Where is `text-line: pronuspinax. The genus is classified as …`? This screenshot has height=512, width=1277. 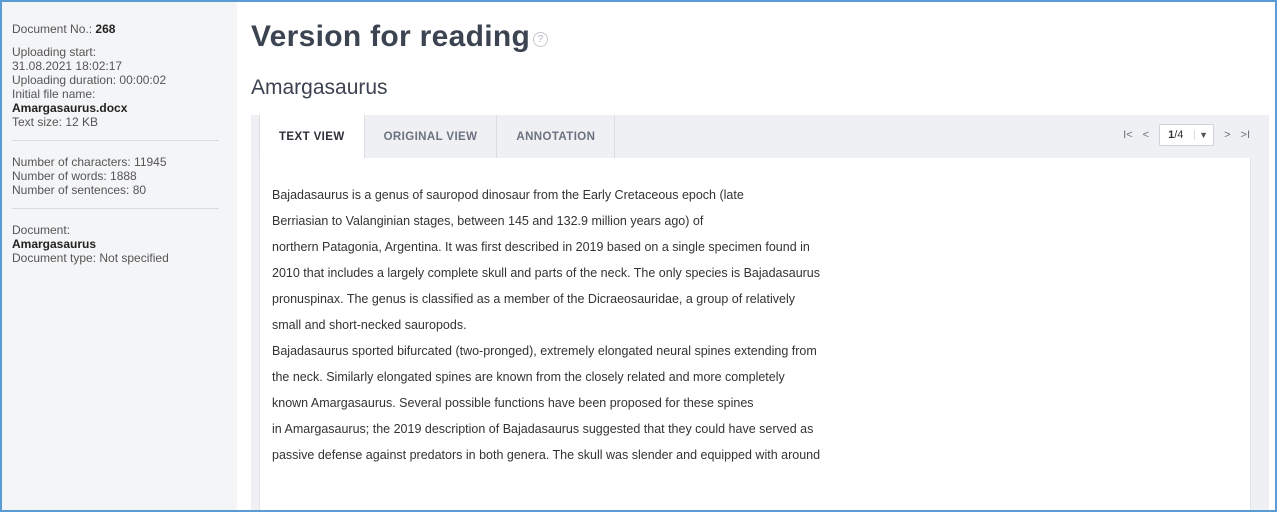 text-line: pronuspinax. The genus is classified as … is located at coordinates (533, 299).